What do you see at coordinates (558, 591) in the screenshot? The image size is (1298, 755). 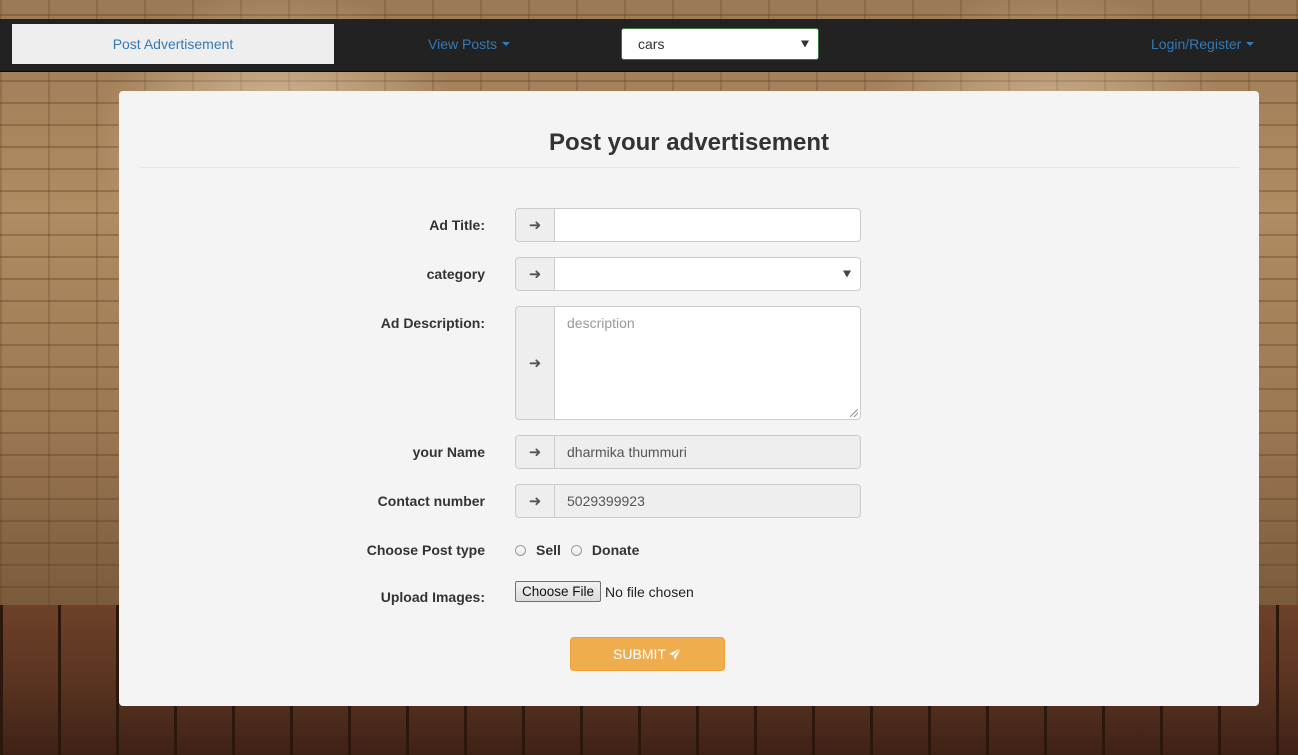 I see `choose-file-button: Choose File` at bounding box center [558, 591].